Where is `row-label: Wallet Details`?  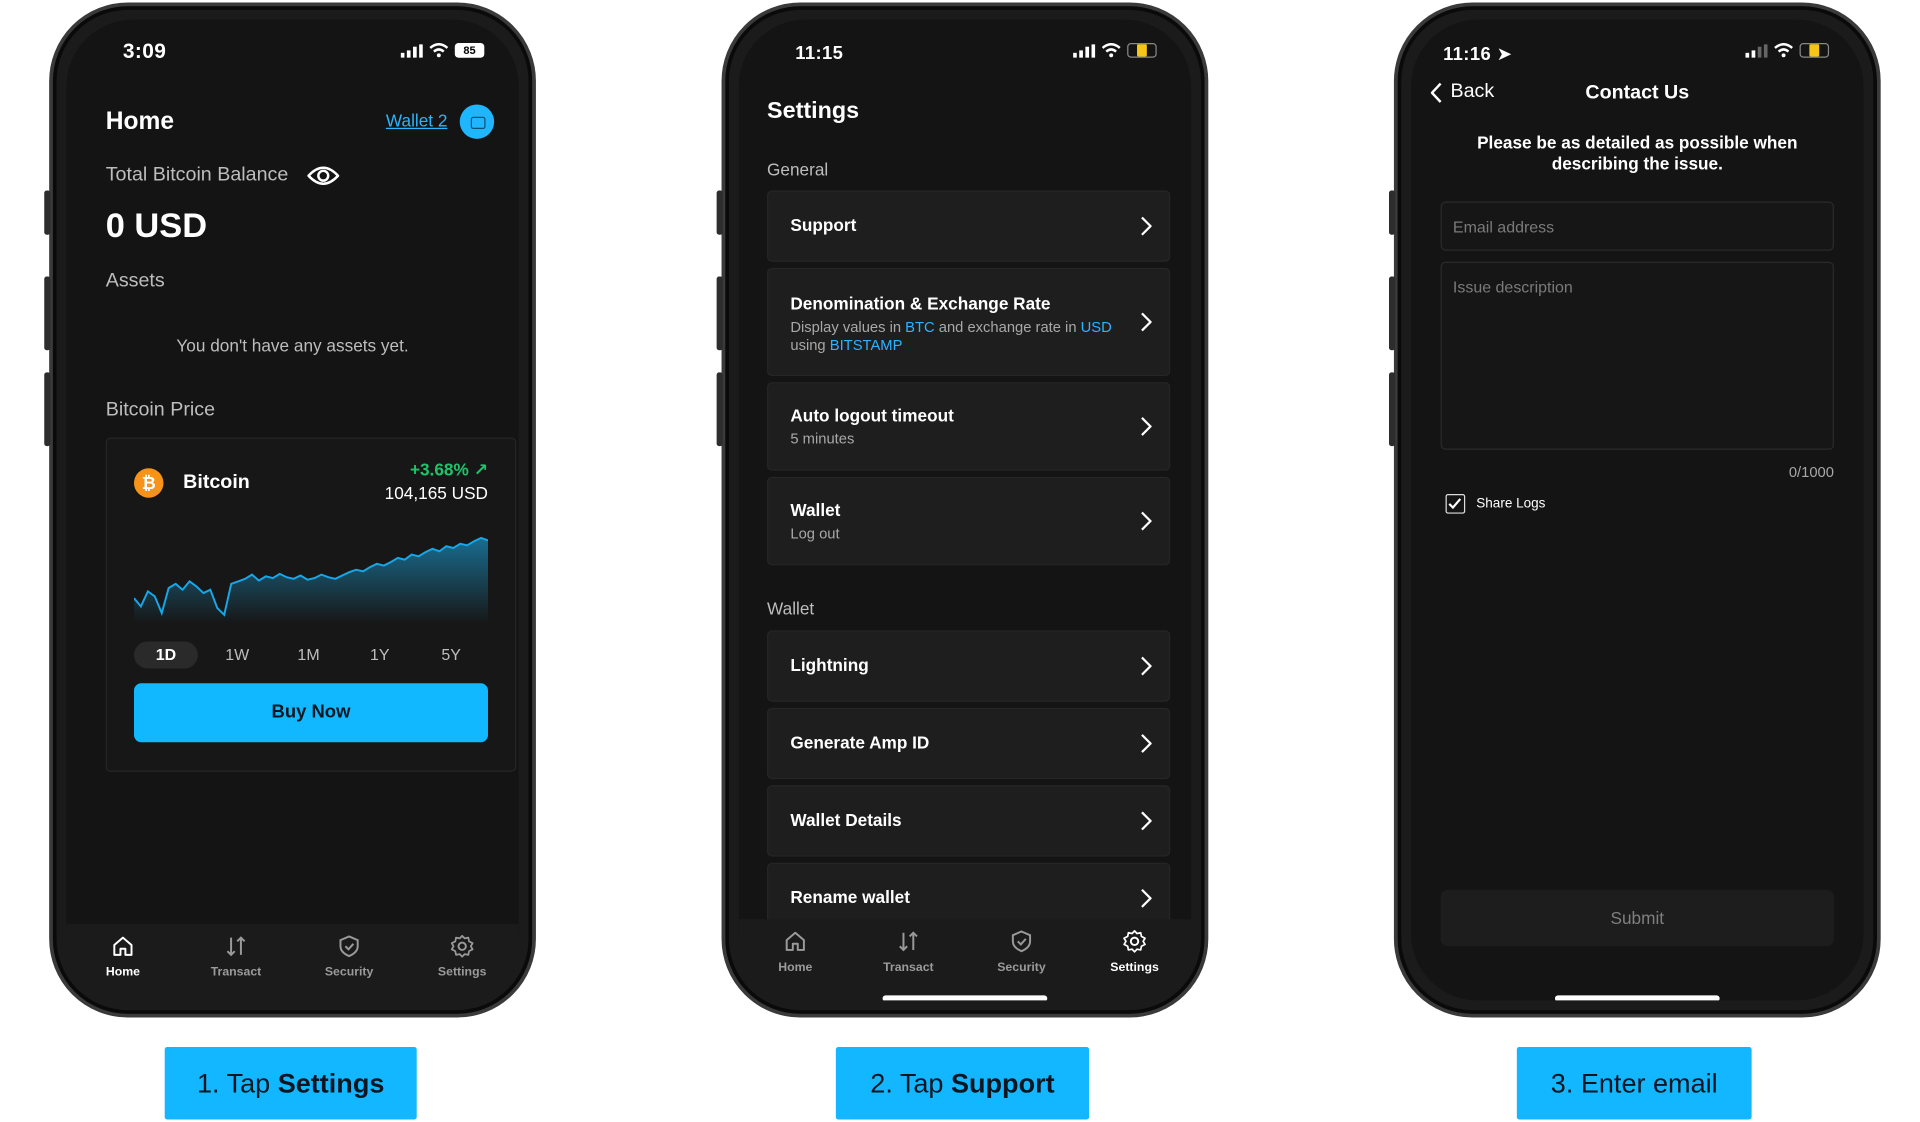
row-label: Wallet Details is located at coordinates (846, 819).